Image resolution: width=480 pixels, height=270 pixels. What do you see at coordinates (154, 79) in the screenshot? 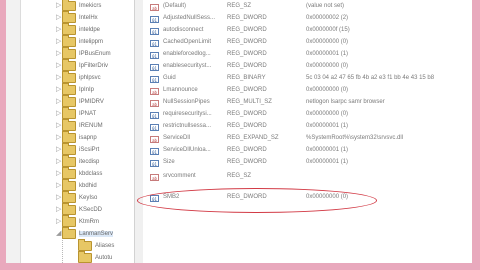
I see `binary-value-icon: 01` at bounding box center [154, 79].